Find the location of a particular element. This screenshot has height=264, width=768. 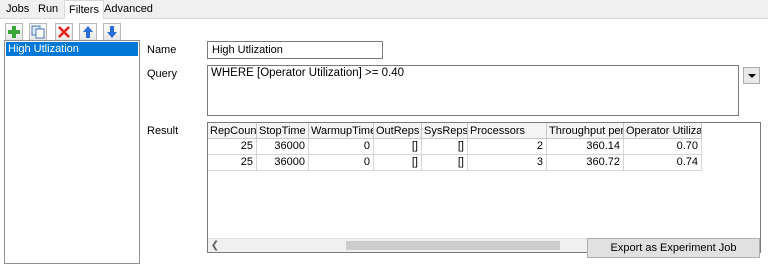

export-experiment-job-button: Export as Experiment Job is located at coordinates (673, 248).